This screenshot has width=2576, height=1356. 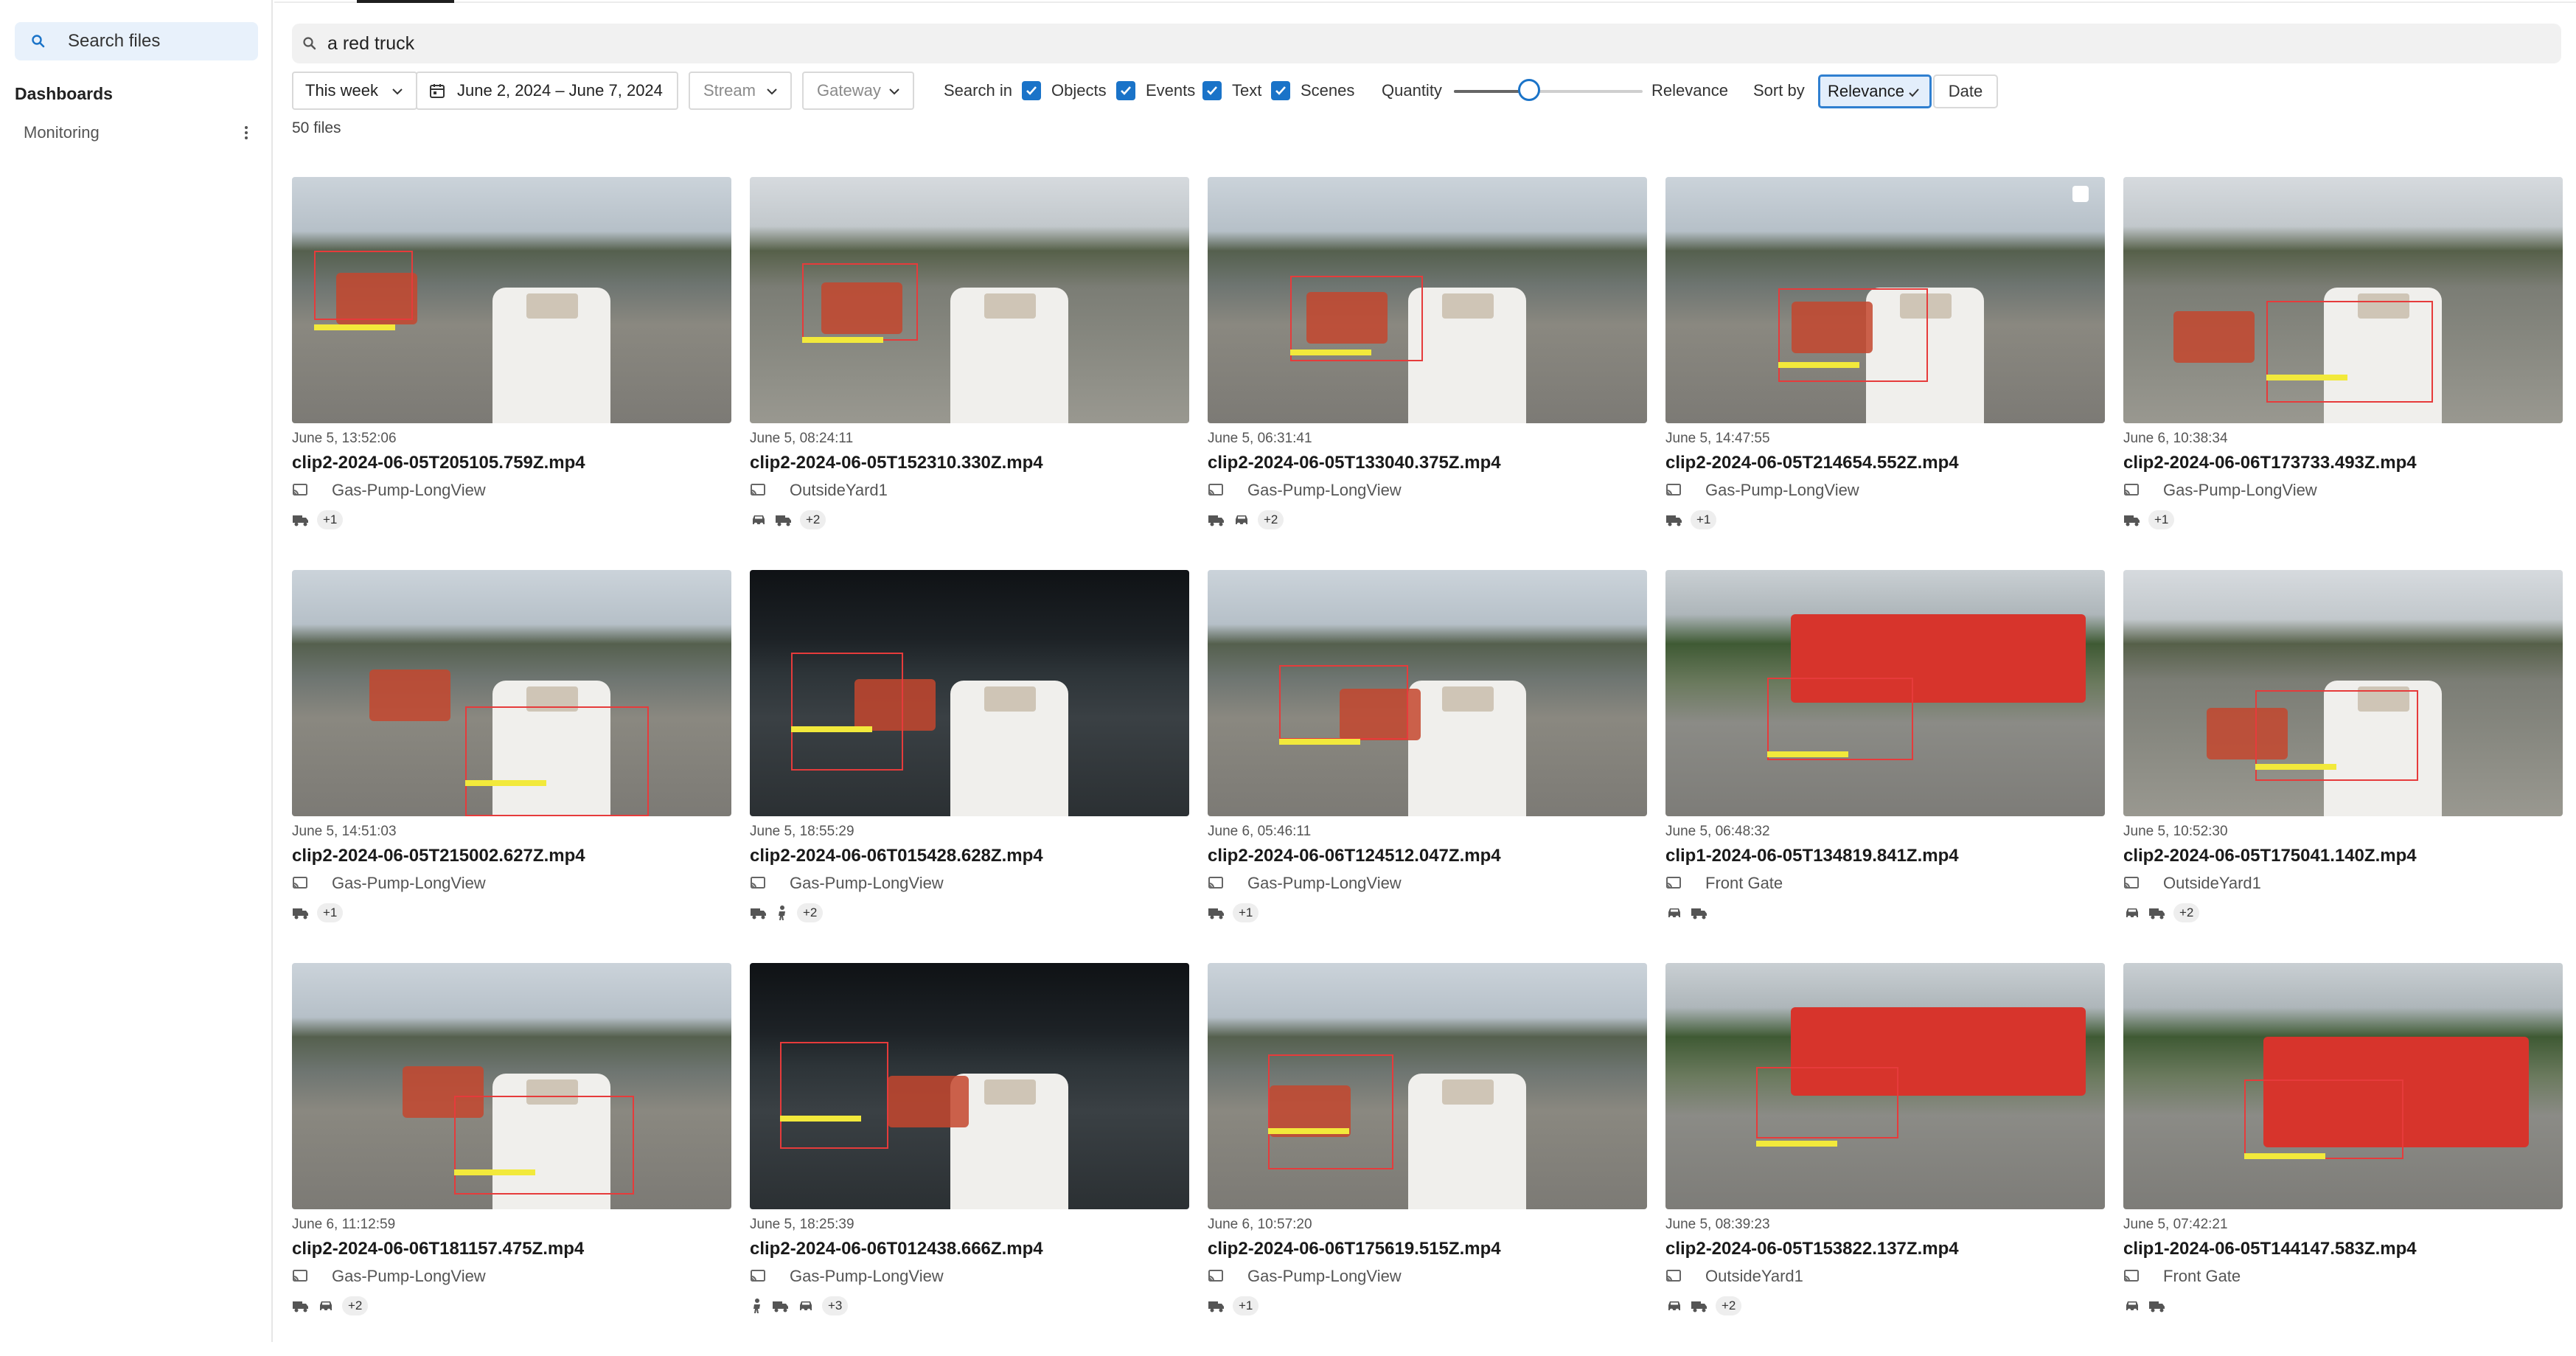 I want to click on scenes-checkbox, so click(x=1281, y=90).